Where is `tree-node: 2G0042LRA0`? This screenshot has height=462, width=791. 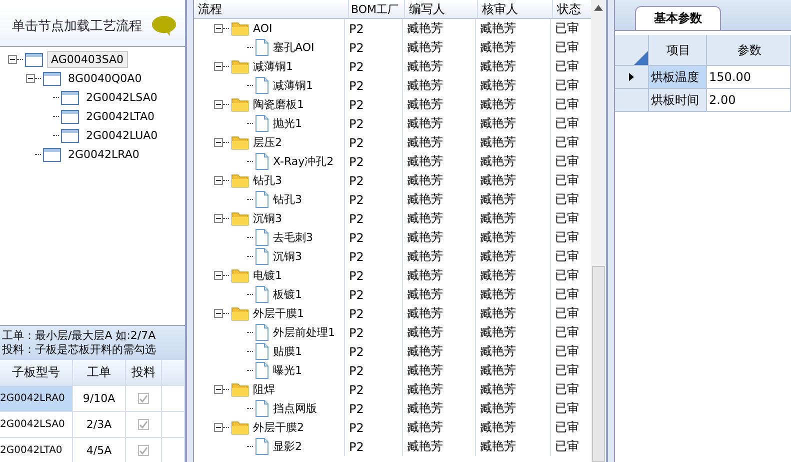 tree-node: 2G0042LRA0 is located at coordinates (103, 154).